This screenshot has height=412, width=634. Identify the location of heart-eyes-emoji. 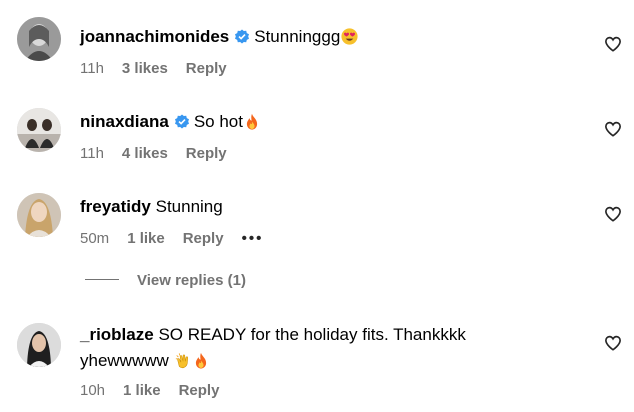
(349, 36).